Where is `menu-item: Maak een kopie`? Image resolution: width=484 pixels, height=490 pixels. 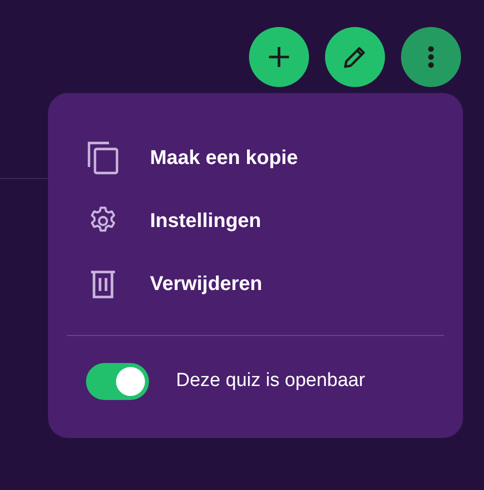
menu-item: Maak een kopie is located at coordinates (255, 157).